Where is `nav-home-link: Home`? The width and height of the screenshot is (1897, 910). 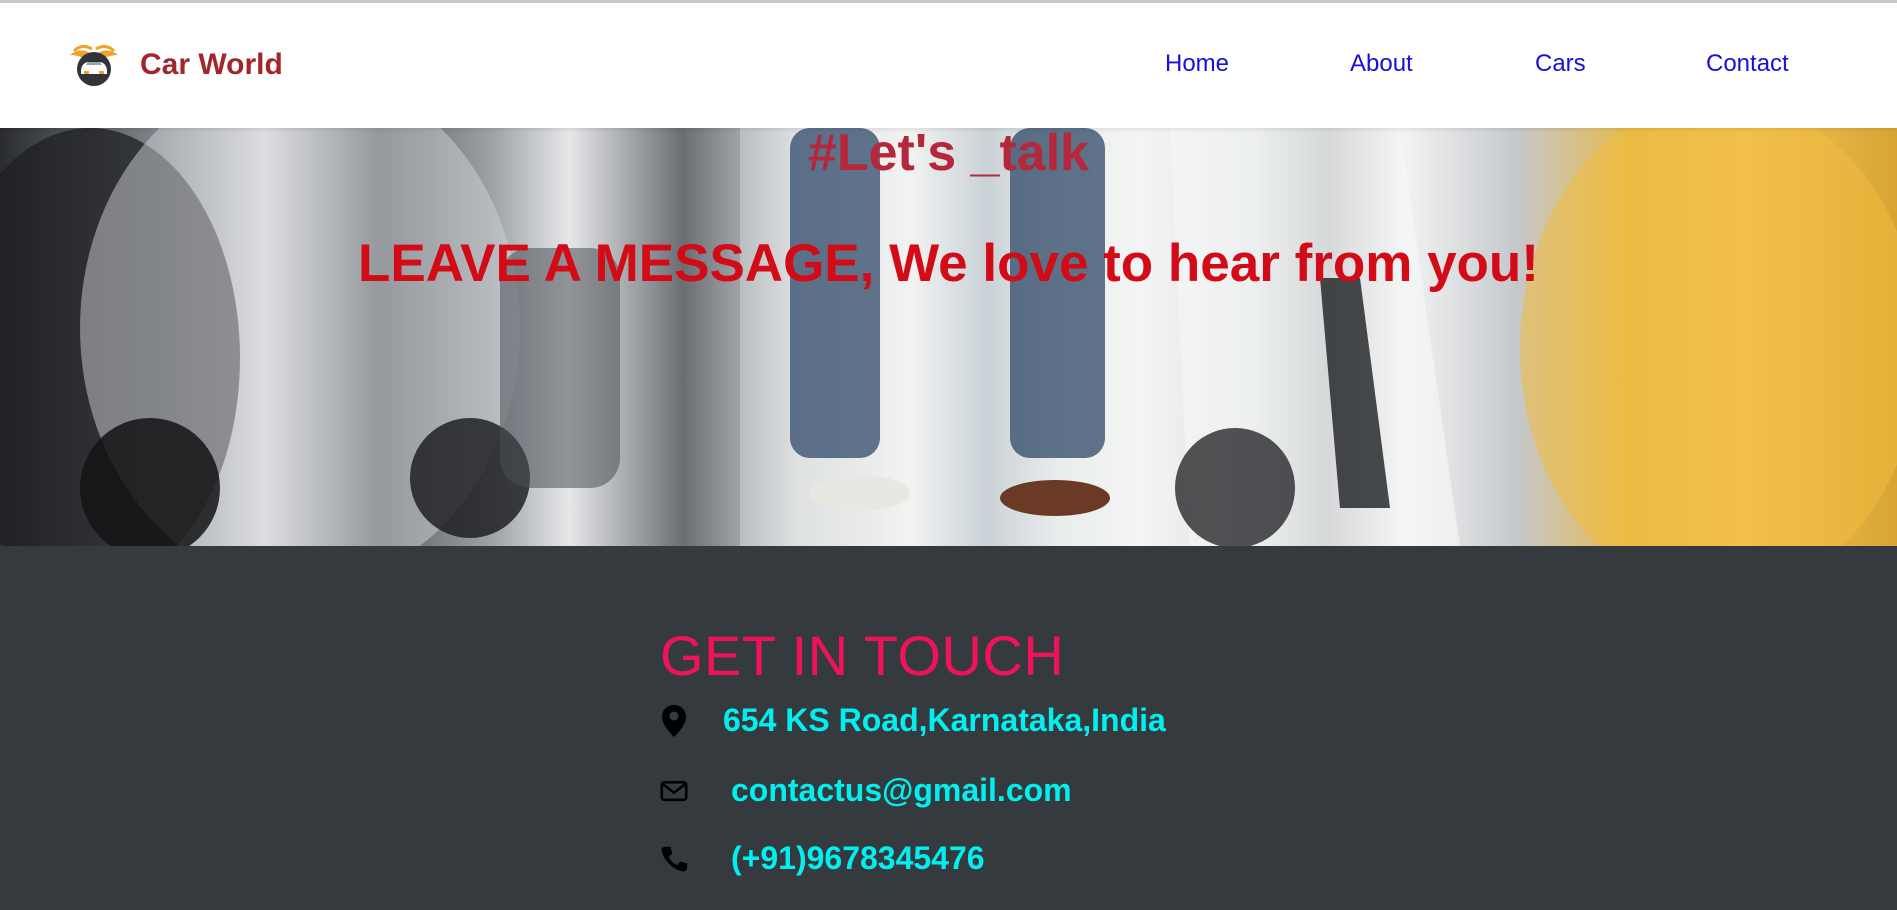
nav-home-link: Home is located at coordinates (1197, 64).